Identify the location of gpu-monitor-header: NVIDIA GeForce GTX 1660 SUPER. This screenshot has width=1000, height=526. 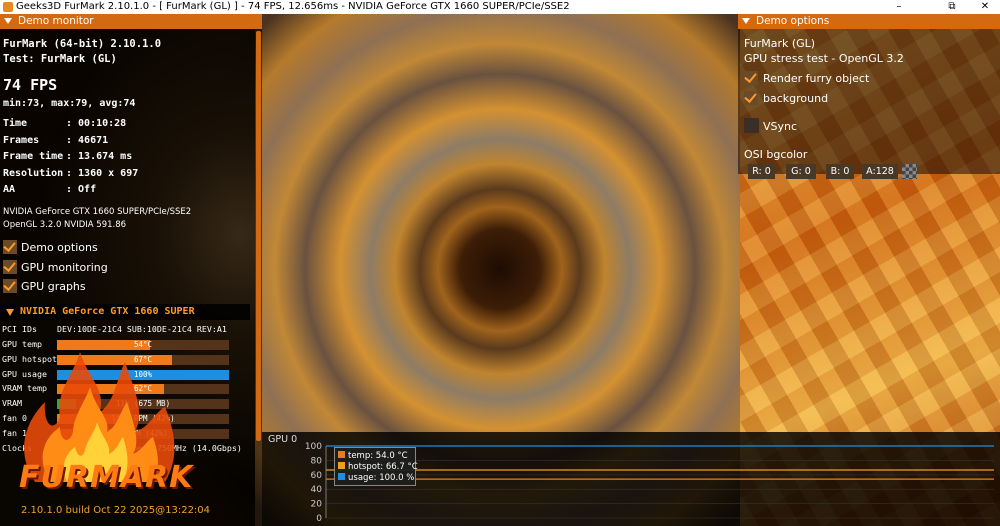
(125, 312).